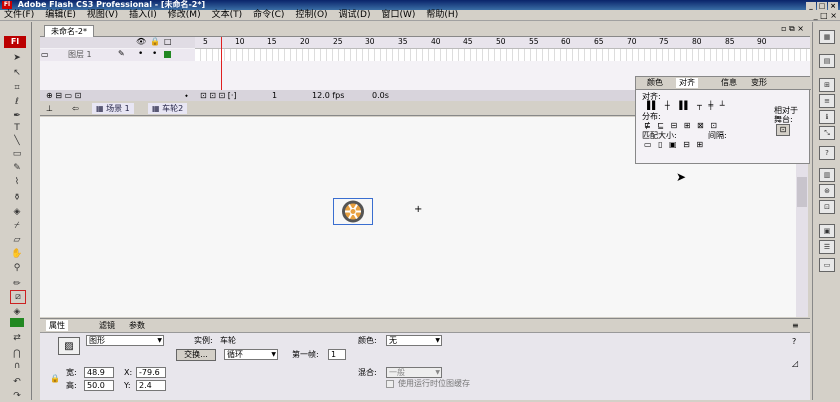 The width and height of the screenshot is (840, 402). What do you see at coordinates (827, 231) in the screenshot?
I see `component-inspector-icon: ▣` at bounding box center [827, 231].